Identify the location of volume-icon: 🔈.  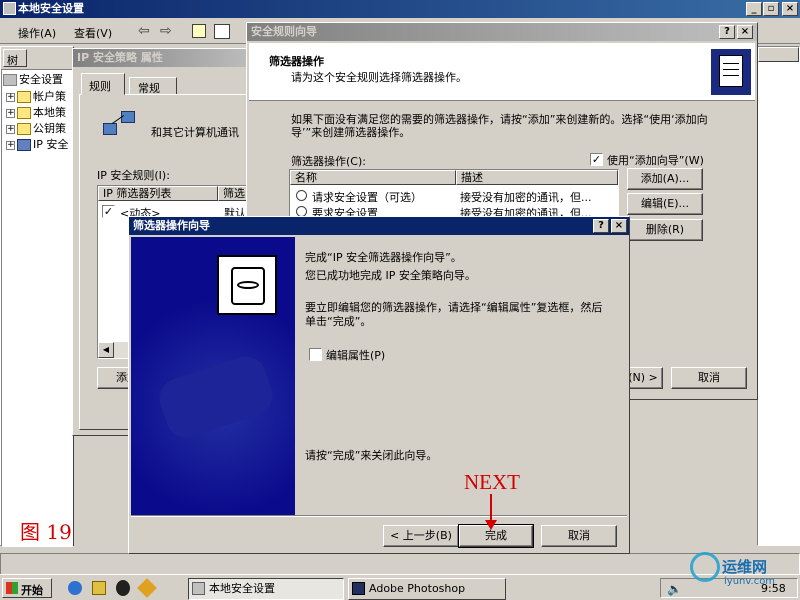
(674, 589).